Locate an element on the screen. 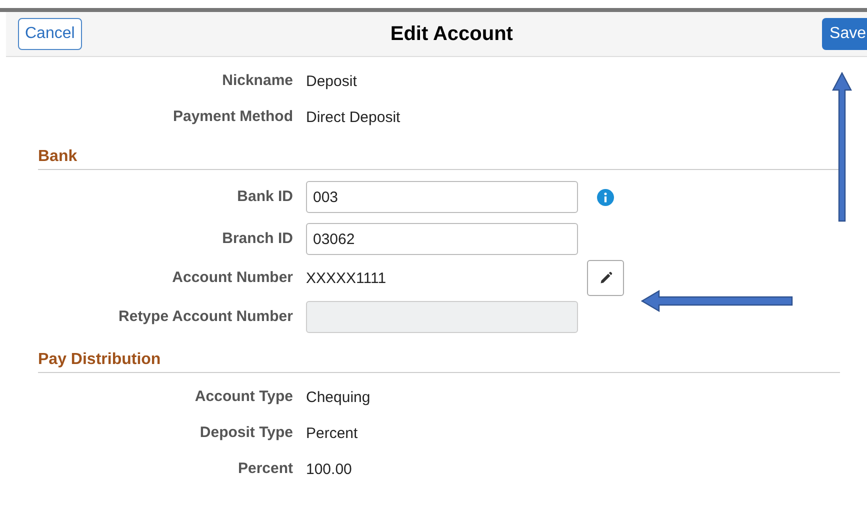 The image size is (867, 510). pencil-icon is located at coordinates (605, 278).